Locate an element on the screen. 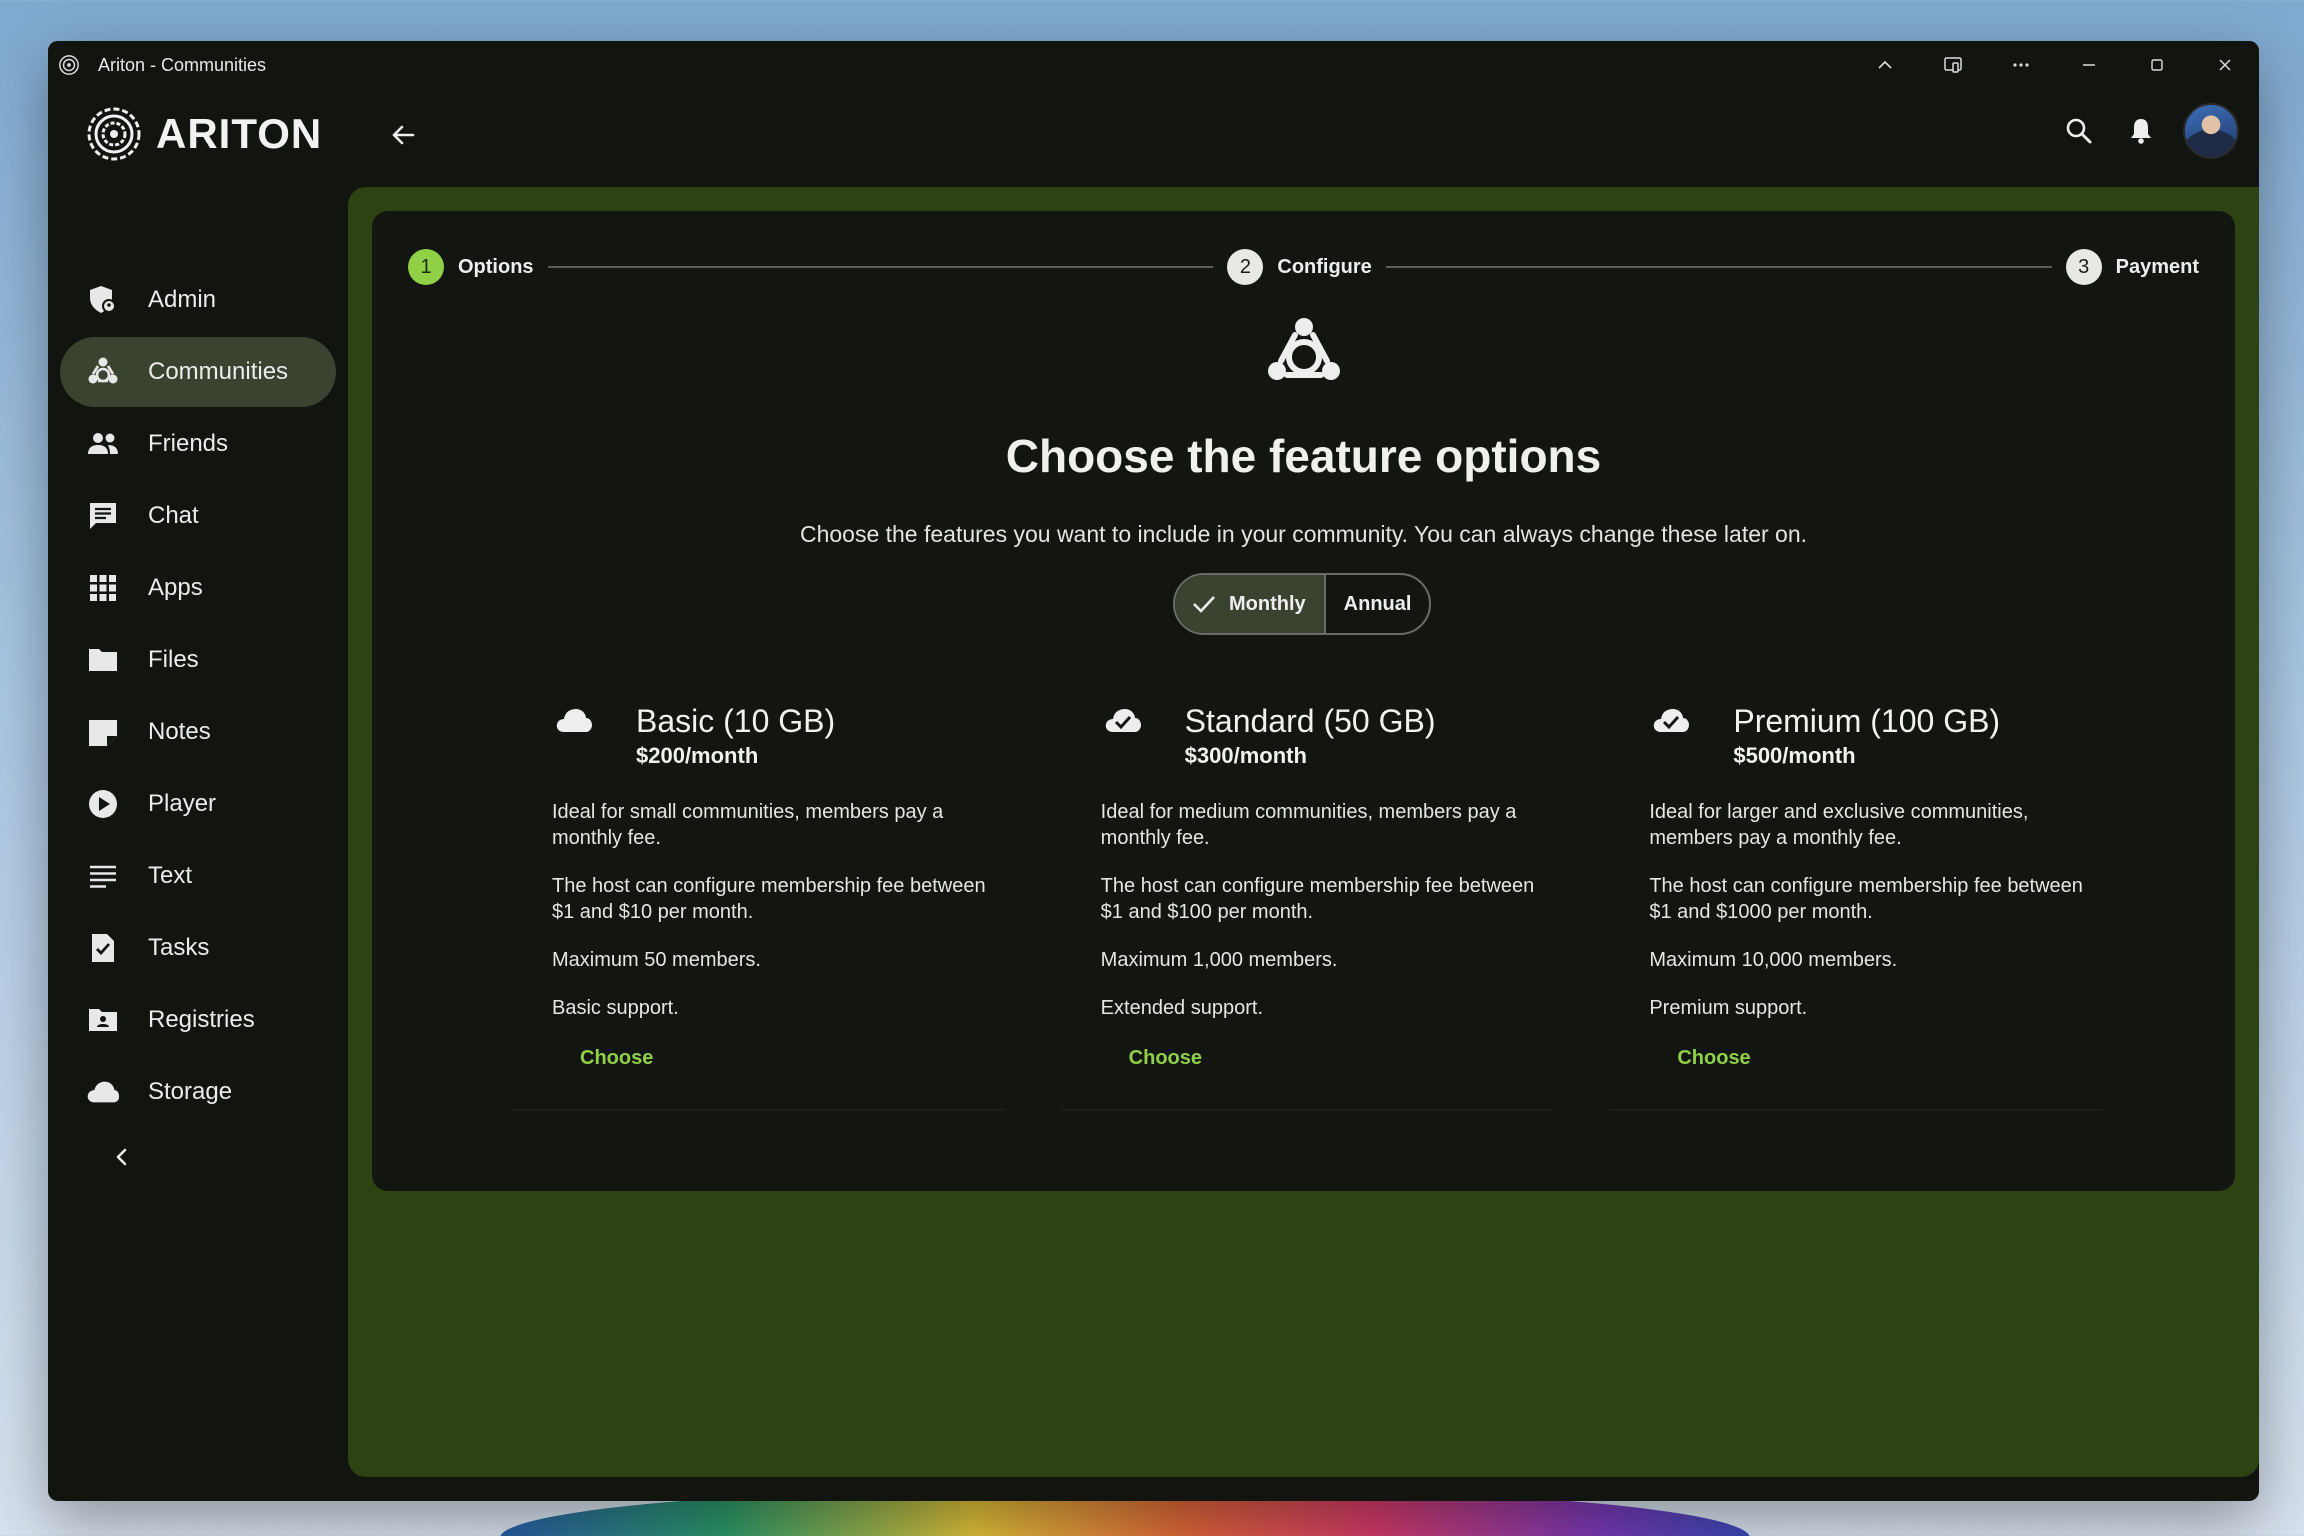 Image resolution: width=2304 pixels, height=1536 pixels. plan-name: Premium (100 GB) is located at coordinates (1867, 721).